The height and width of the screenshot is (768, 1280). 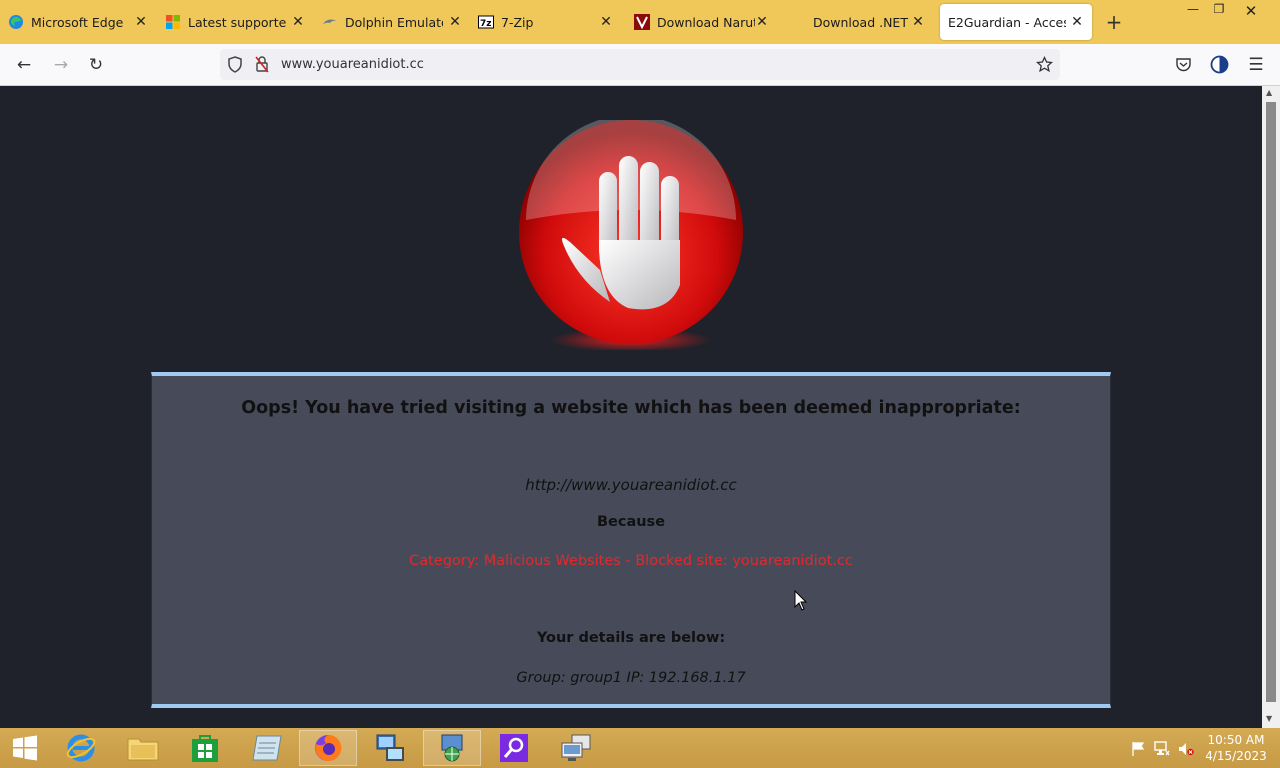 What do you see at coordinates (235, 64) in the screenshot?
I see `shield-icon` at bounding box center [235, 64].